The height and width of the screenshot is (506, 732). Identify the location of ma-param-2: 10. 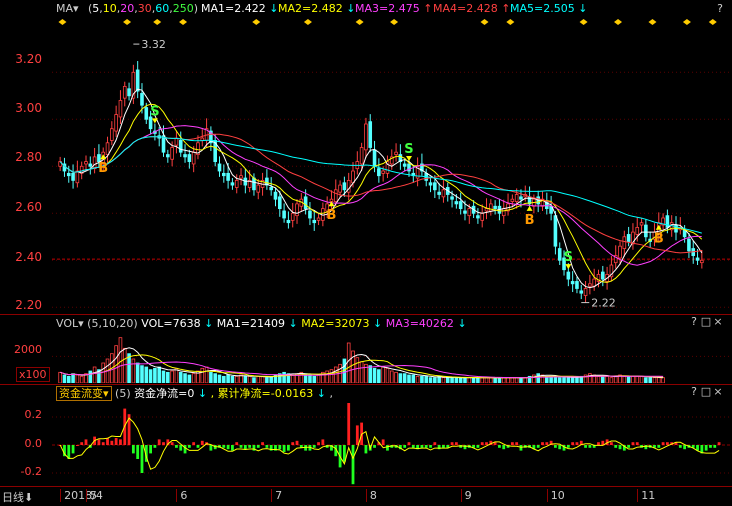
(109, 8).